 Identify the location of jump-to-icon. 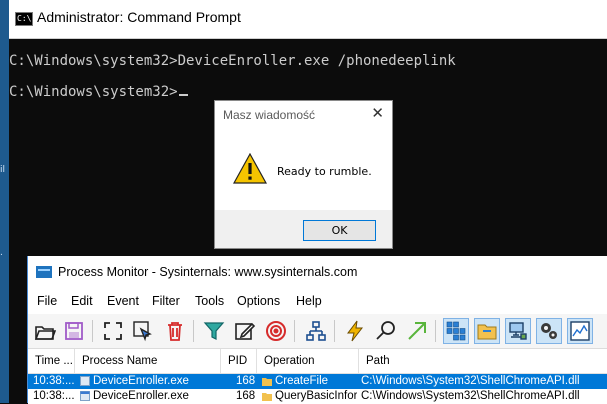
(417, 331).